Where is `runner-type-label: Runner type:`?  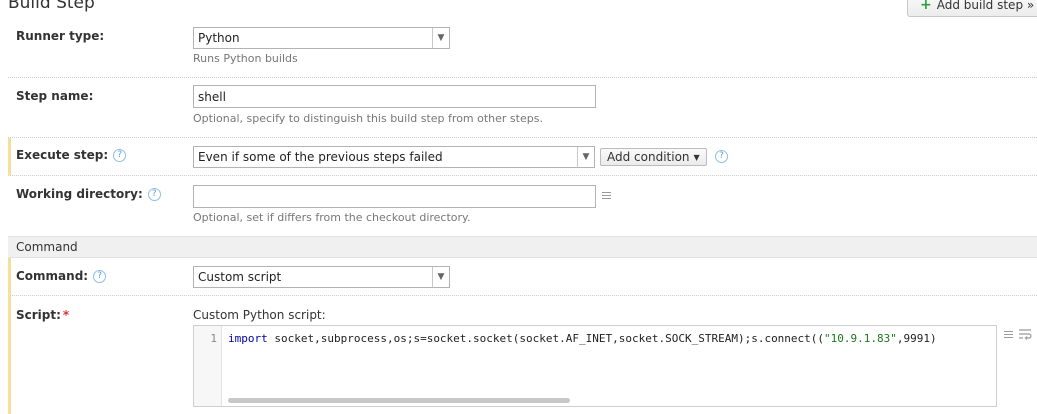
runner-type-label: Runner type: is located at coordinates (60, 36).